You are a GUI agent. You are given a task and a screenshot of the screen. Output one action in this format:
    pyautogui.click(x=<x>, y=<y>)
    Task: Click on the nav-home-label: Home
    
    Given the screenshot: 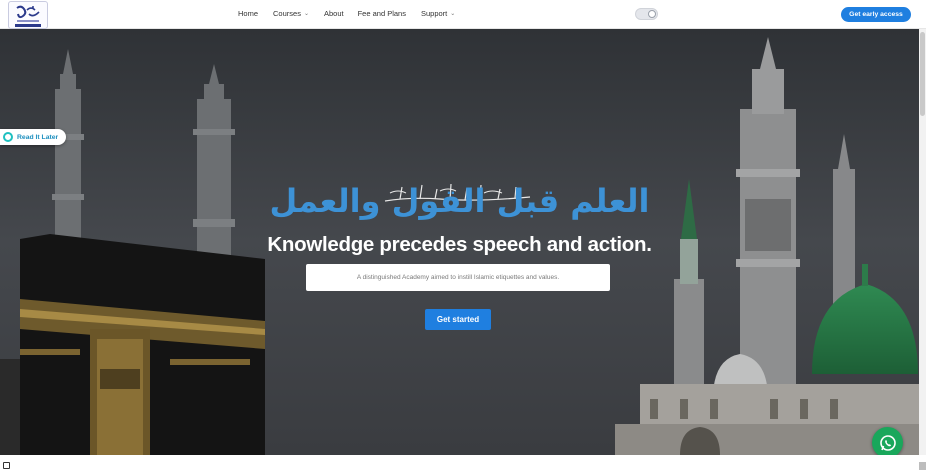 What is the action you would take?
    pyautogui.click(x=248, y=13)
    